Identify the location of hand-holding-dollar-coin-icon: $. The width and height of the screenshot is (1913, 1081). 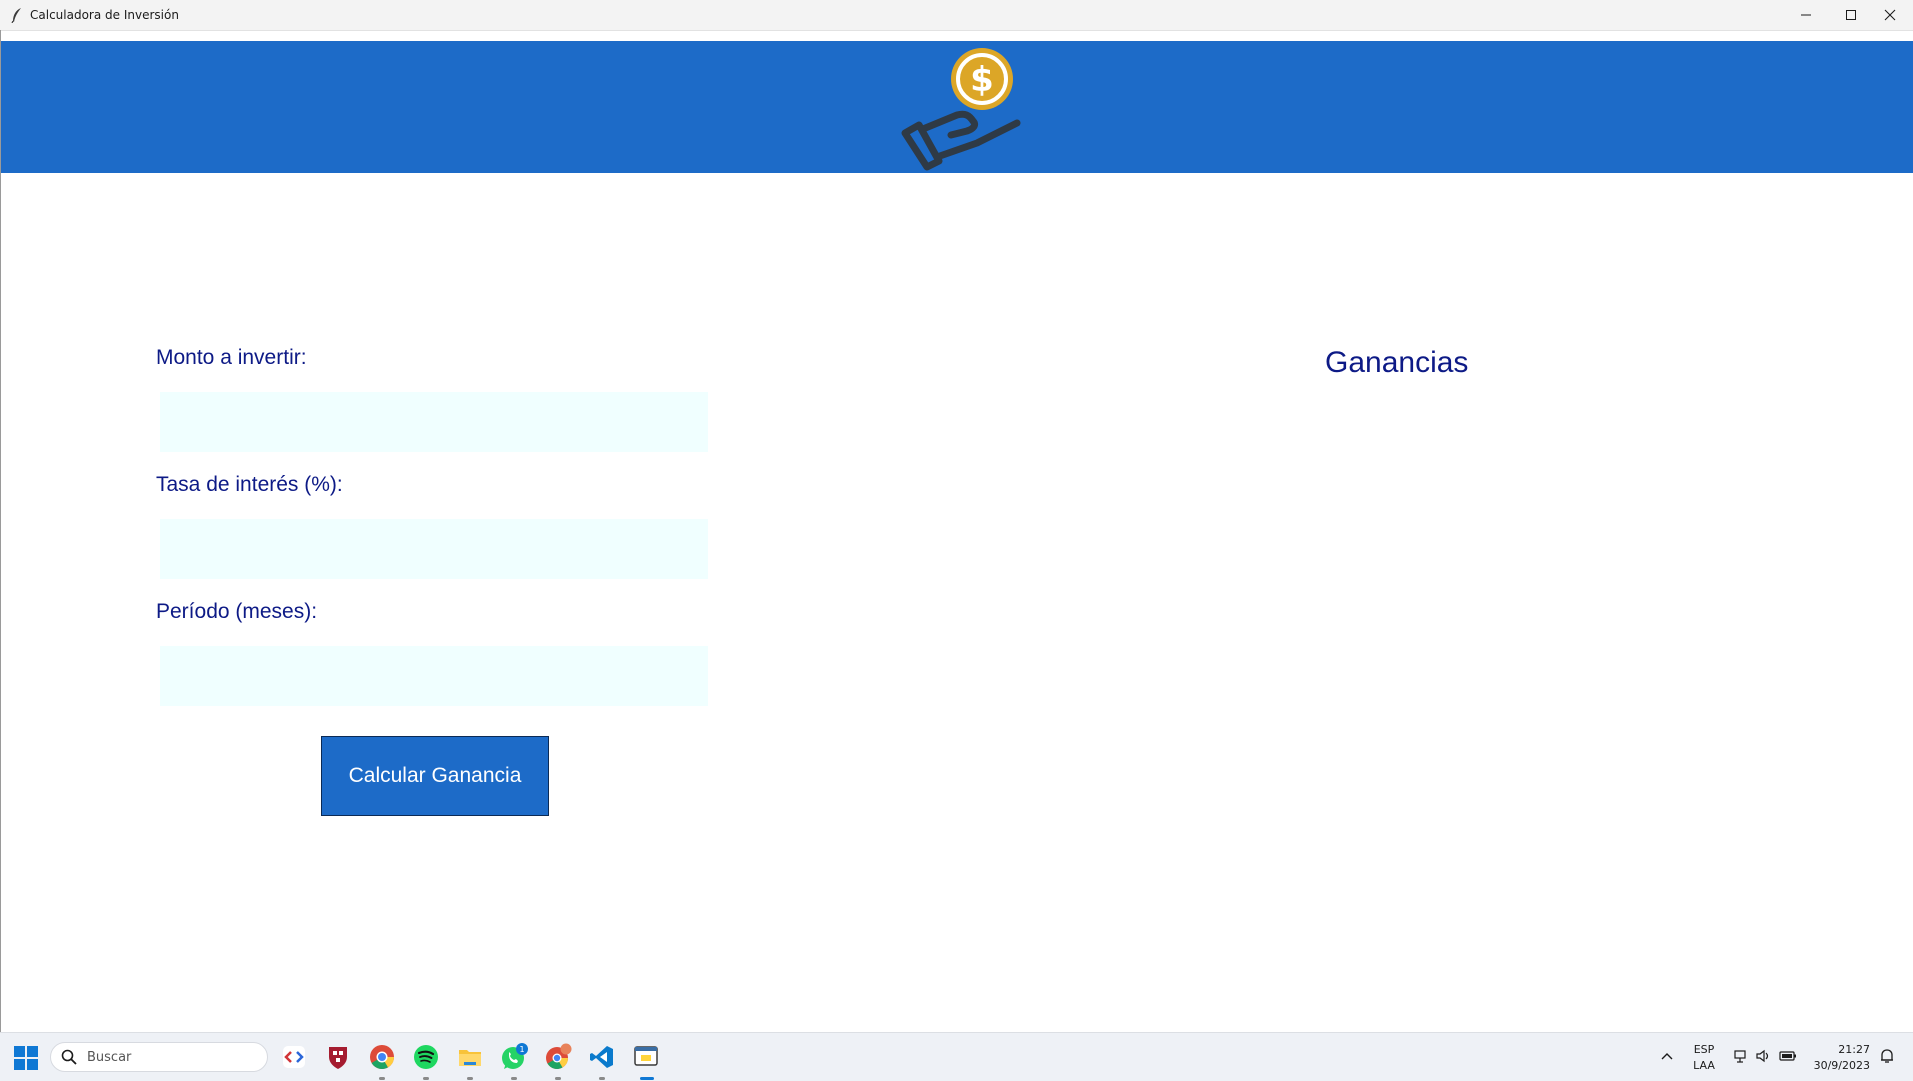
(961, 109).